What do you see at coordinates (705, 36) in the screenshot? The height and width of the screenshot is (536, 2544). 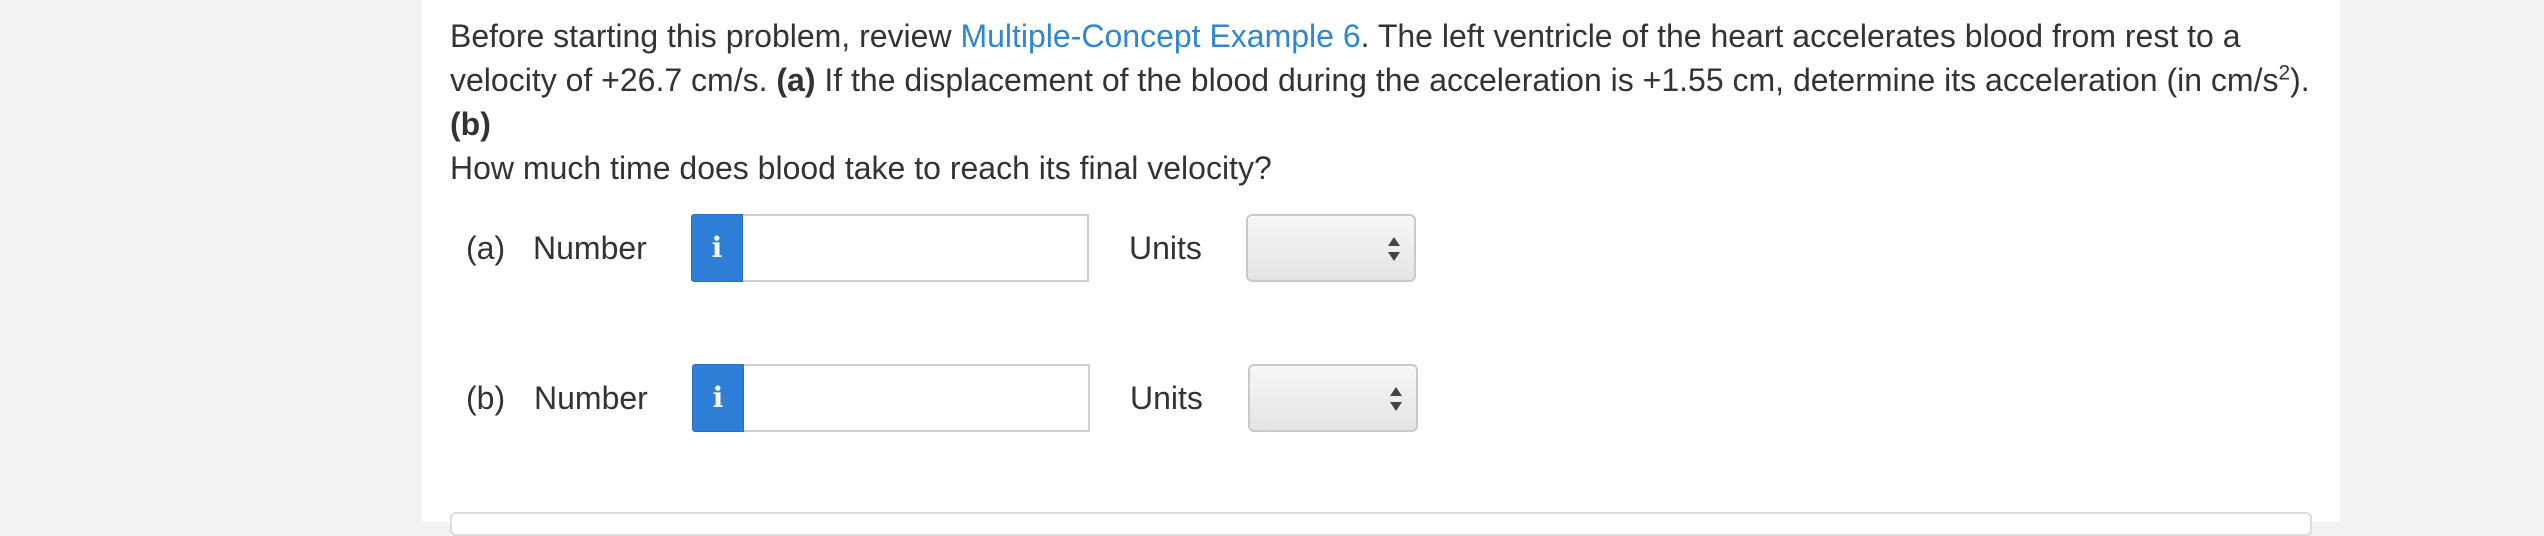 I see `question-intro: Before starting this problem, review` at bounding box center [705, 36].